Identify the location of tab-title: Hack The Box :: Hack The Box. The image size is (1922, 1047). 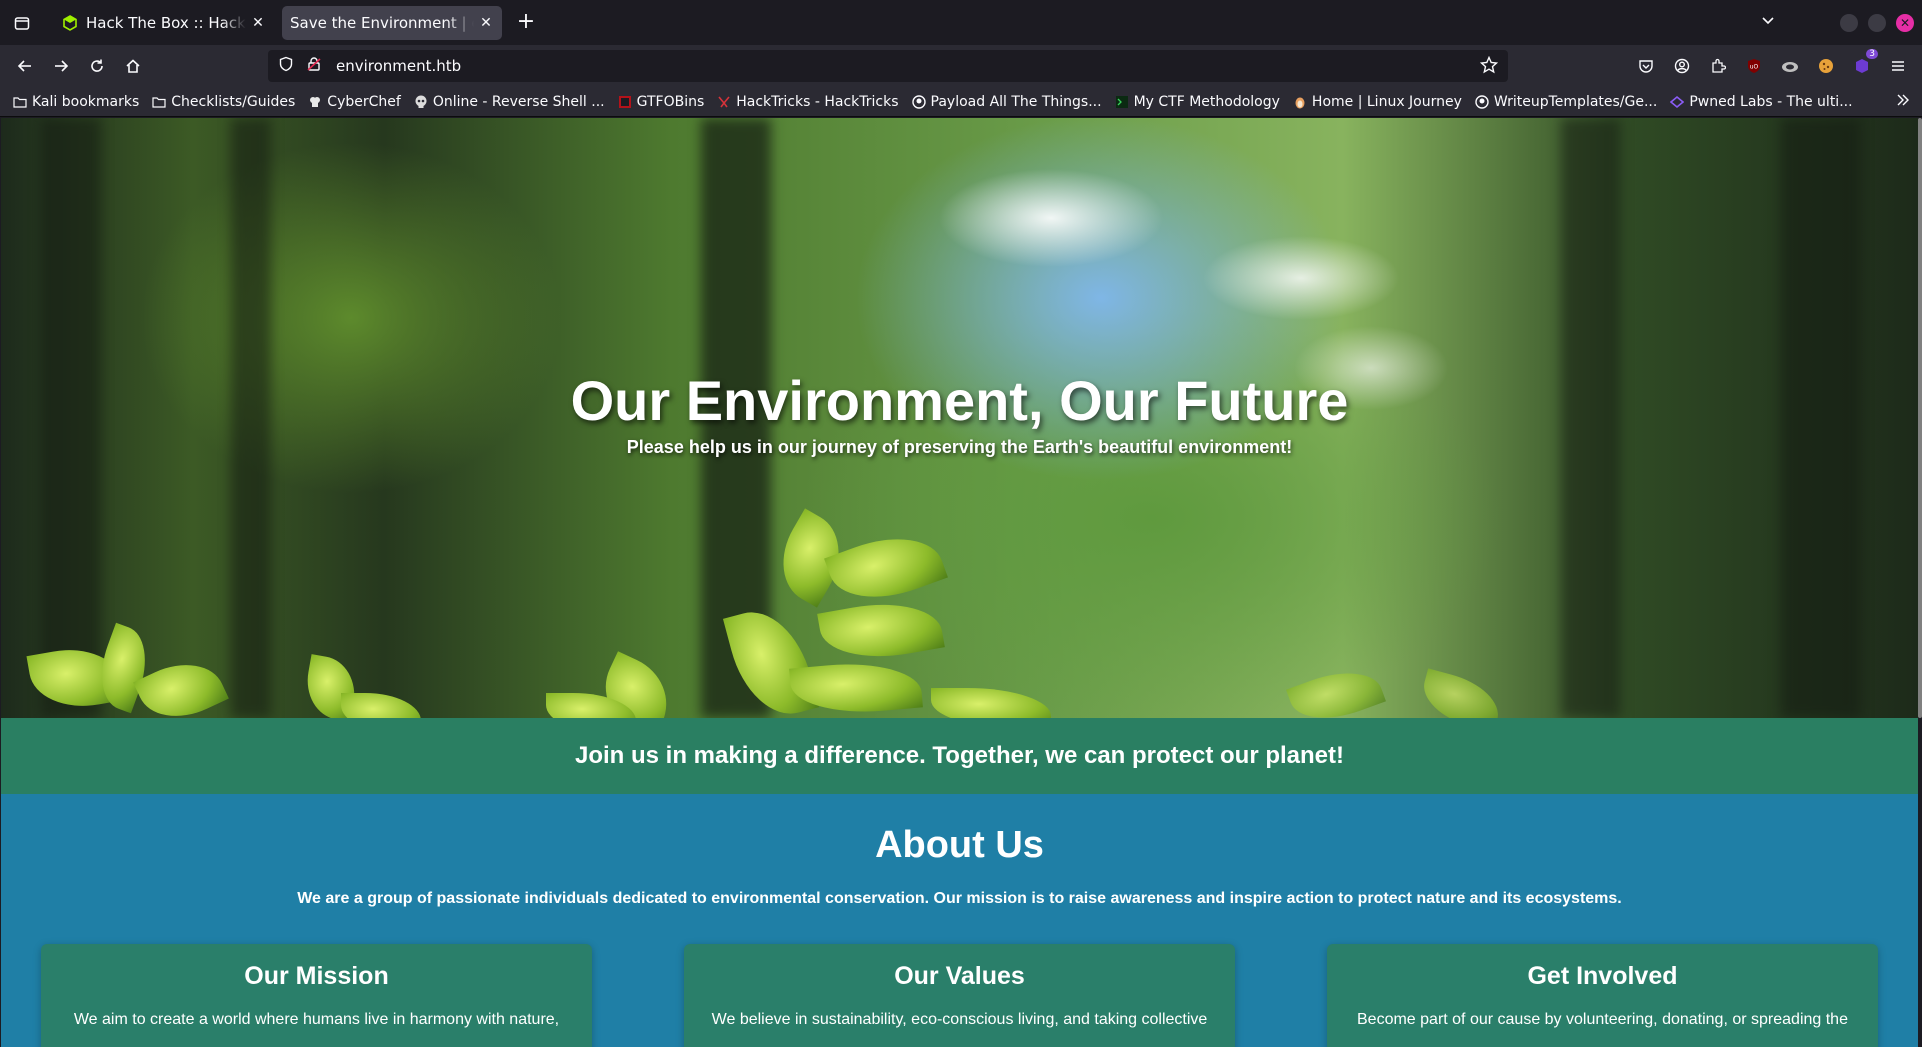
(166, 22).